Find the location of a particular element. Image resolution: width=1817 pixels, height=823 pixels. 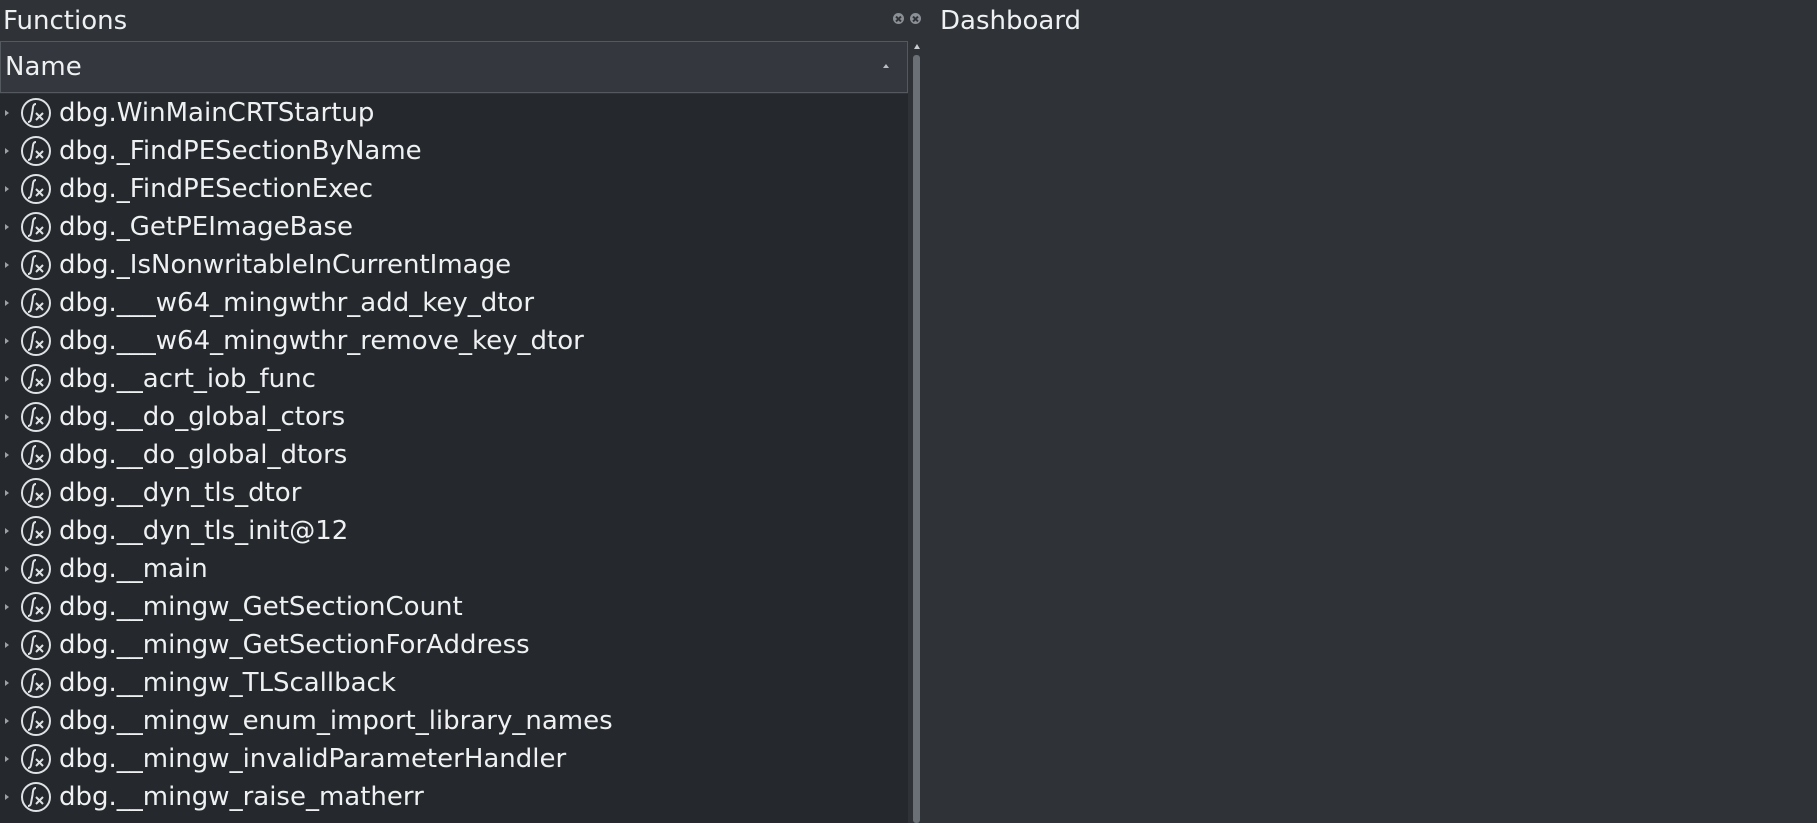

function-name: dbg.__do_global_ctors is located at coordinates (202, 417).